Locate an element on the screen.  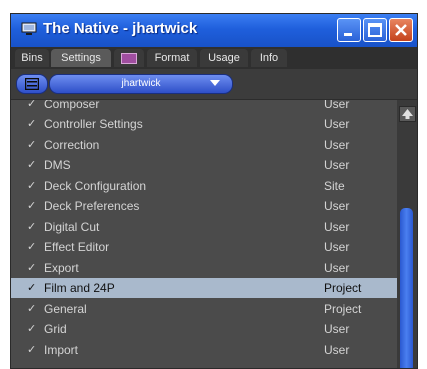
close-button is located at coordinates (401, 30).